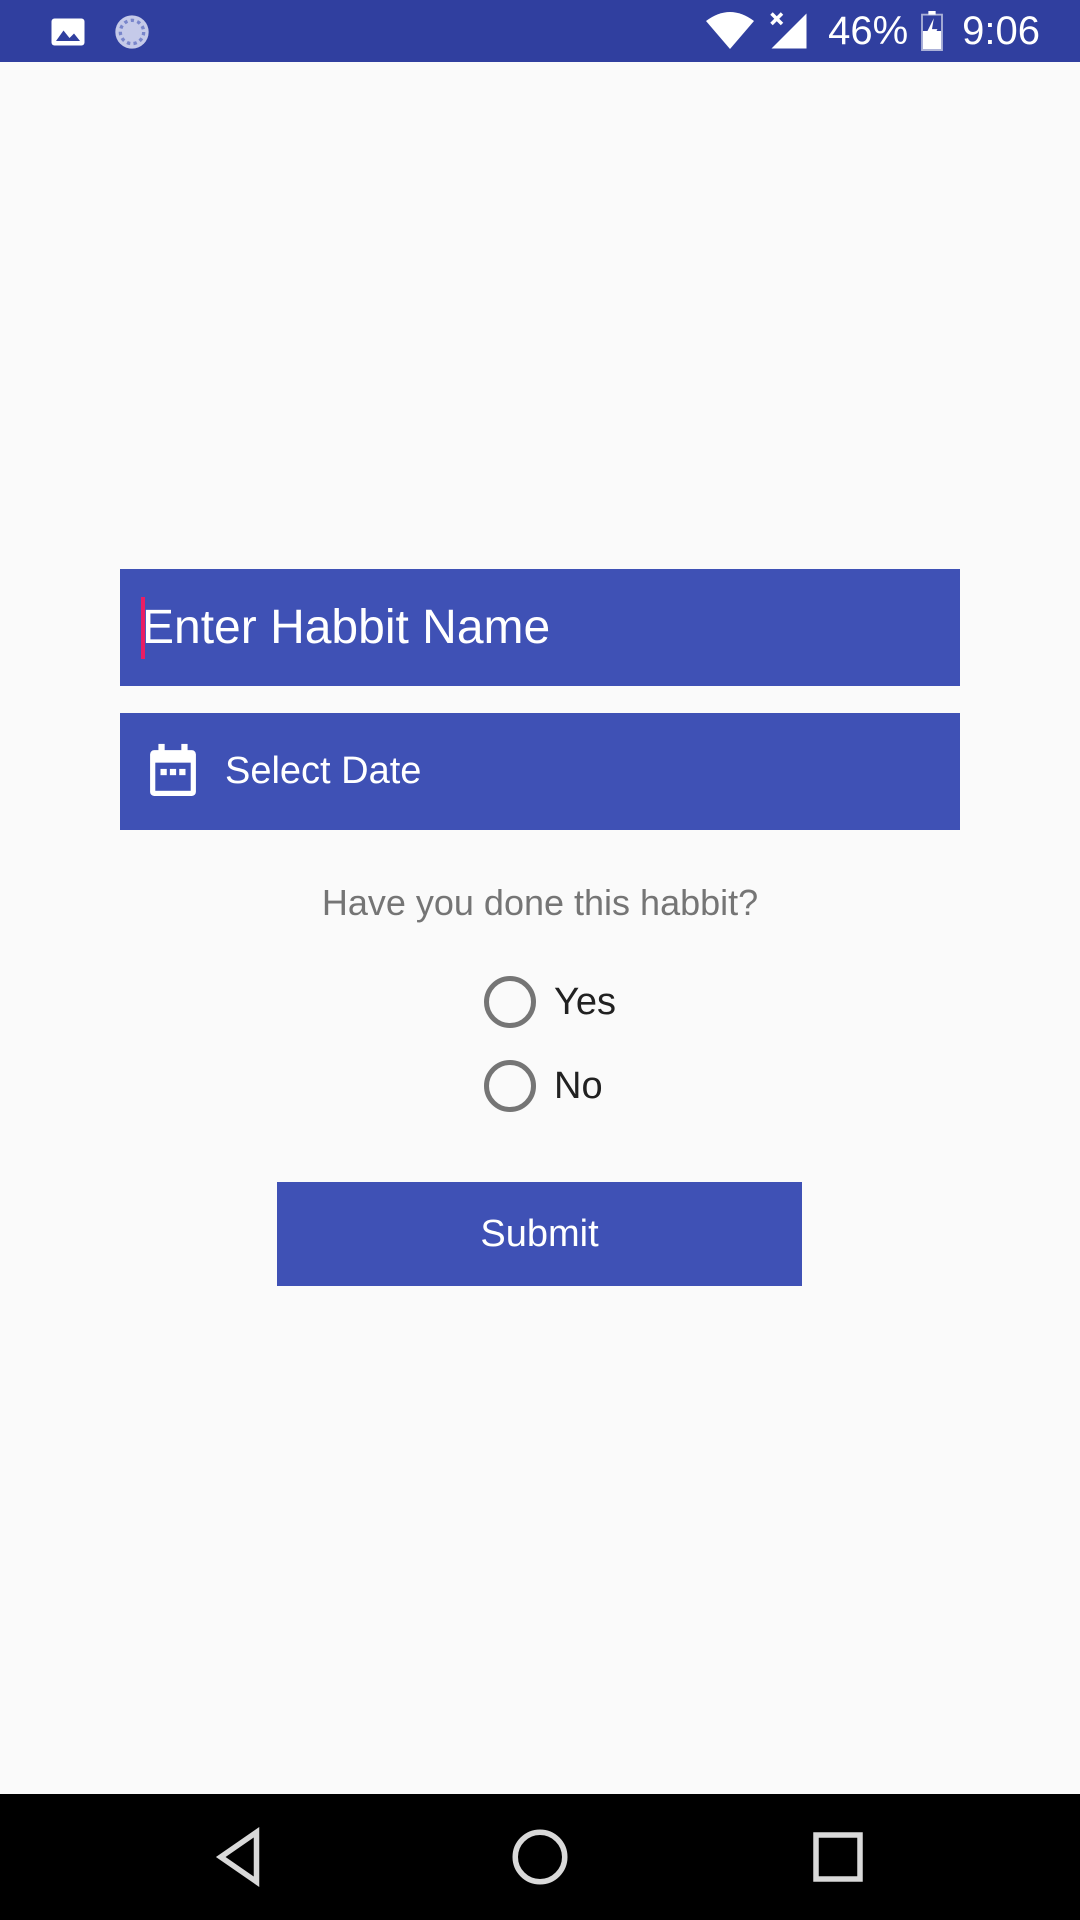  I want to click on sync-icon, so click(132, 32).